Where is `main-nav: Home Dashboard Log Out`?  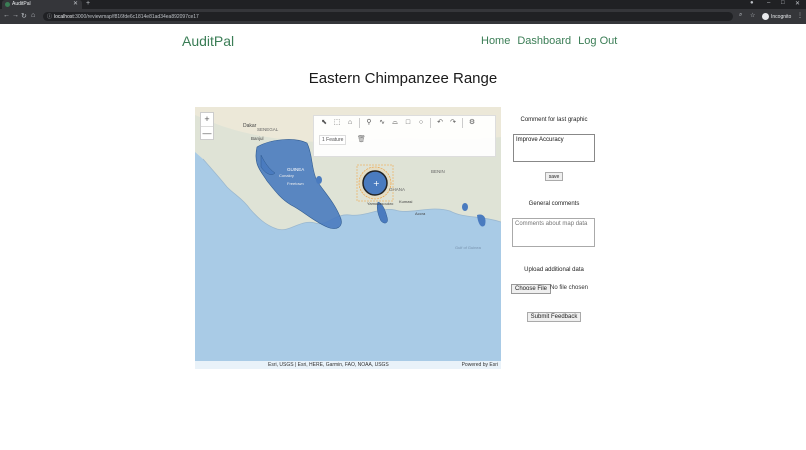
main-nav: Home Dashboard Log Out is located at coordinates (549, 41).